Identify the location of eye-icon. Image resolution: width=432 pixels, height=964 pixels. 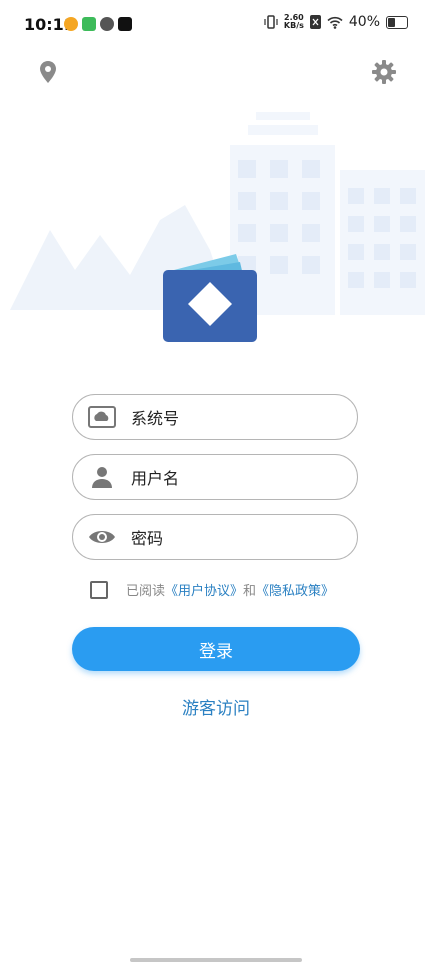
(102, 537).